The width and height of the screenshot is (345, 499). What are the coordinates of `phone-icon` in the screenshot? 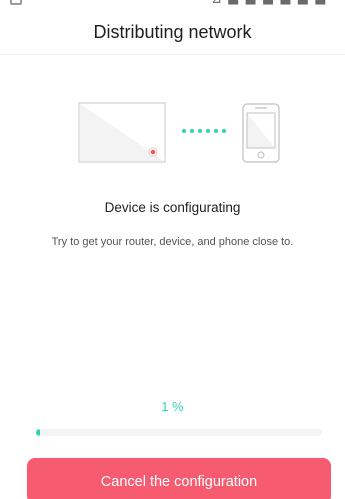 It's located at (261, 133).